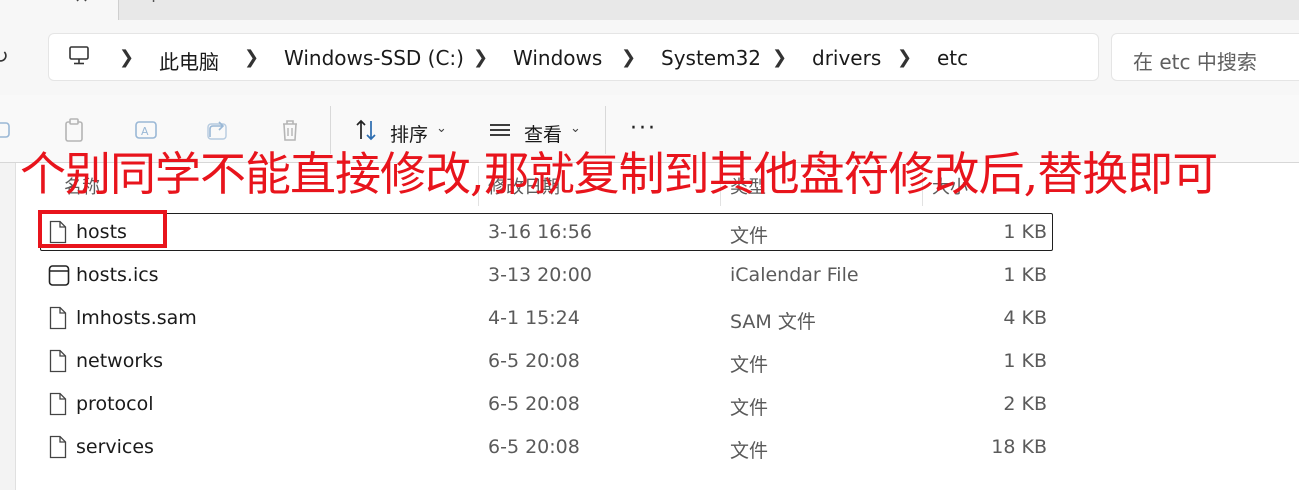 Image resolution: width=1299 pixels, height=490 pixels. I want to click on highlight-box, so click(102, 229).